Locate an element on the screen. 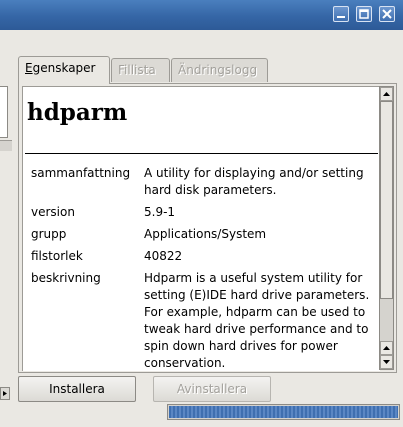  info-row: grupp Applications/System is located at coordinates (203, 234).